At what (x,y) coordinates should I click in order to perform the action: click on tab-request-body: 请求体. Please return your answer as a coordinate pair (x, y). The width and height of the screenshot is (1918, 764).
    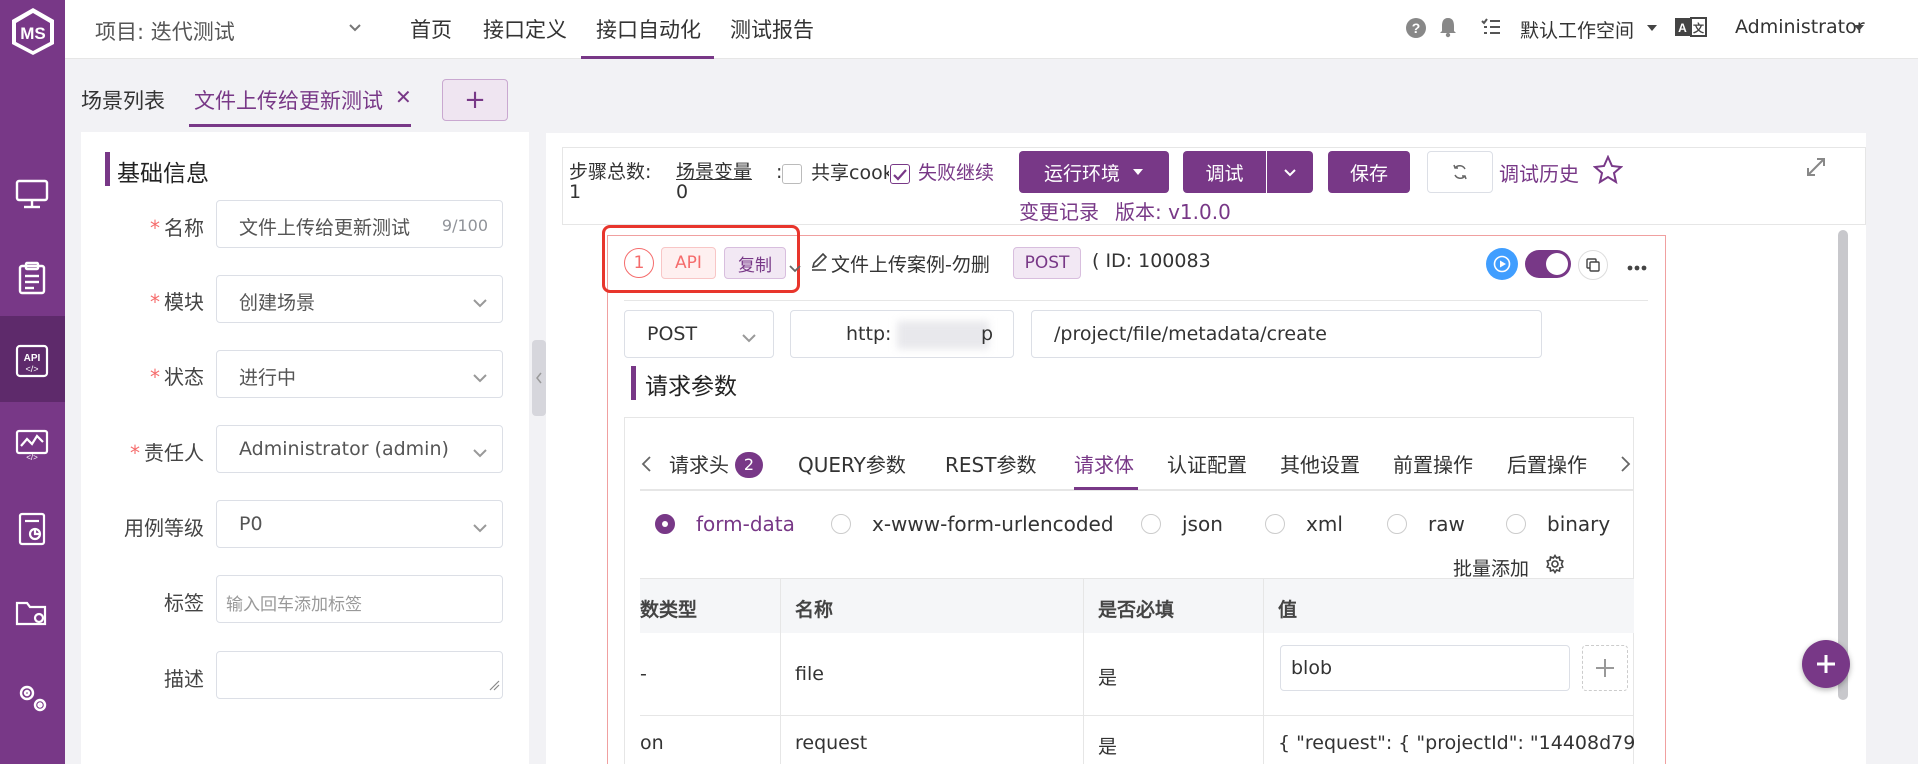
    Looking at the image, I should click on (1104, 463).